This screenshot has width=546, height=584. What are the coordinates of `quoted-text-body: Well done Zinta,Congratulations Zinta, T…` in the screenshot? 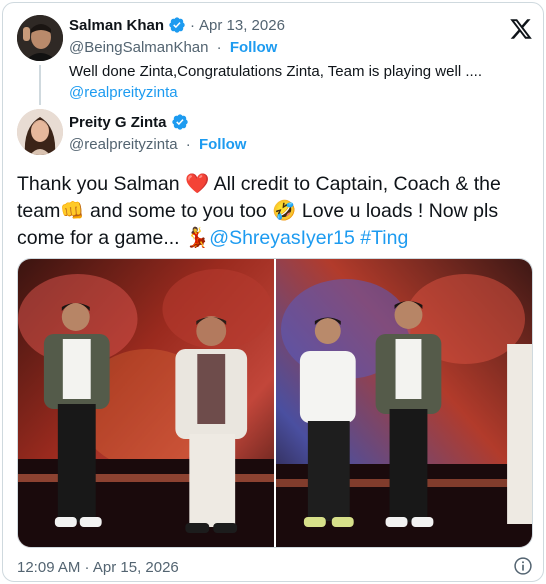 It's located at (275, 71).